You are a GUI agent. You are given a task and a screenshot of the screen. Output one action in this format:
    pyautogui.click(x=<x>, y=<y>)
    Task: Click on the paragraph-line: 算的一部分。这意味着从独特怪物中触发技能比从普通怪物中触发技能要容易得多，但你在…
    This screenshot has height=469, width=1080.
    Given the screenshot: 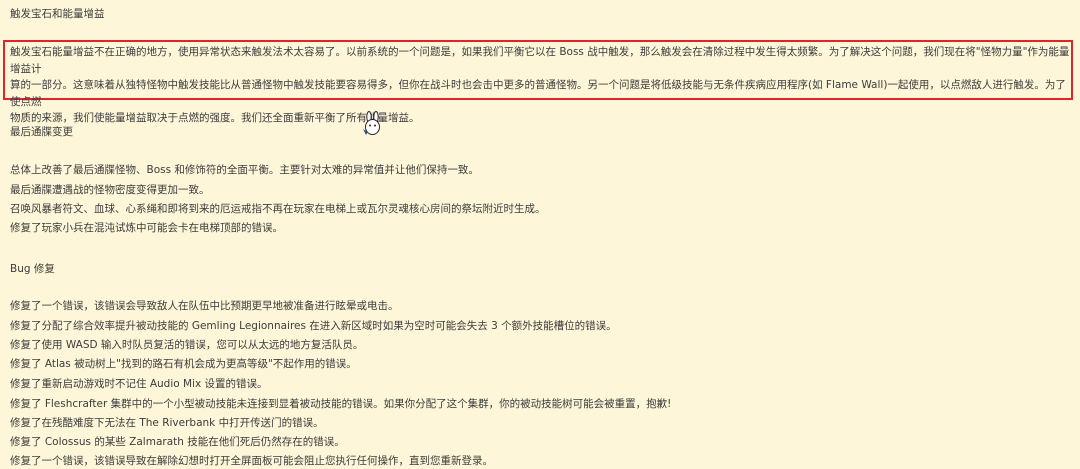 What is the action you would take?
    pyautogui.click(x=538, y=93)
    